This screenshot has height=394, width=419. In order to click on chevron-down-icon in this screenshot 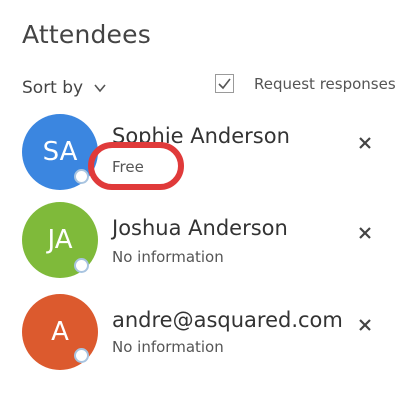, I will do `click(100, 88)`.